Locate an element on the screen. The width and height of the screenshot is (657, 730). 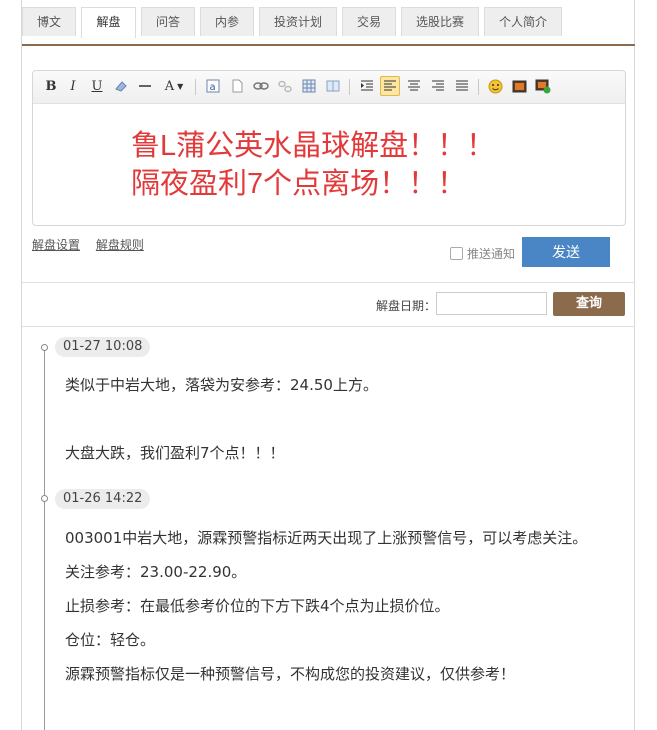
page-icon is located at coordinates (237, 86).